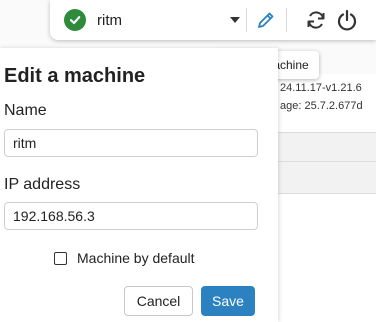 The height and width of the screenshot is (322, 376). I want to click on top-toolbar: ritm, so click(213, 20).